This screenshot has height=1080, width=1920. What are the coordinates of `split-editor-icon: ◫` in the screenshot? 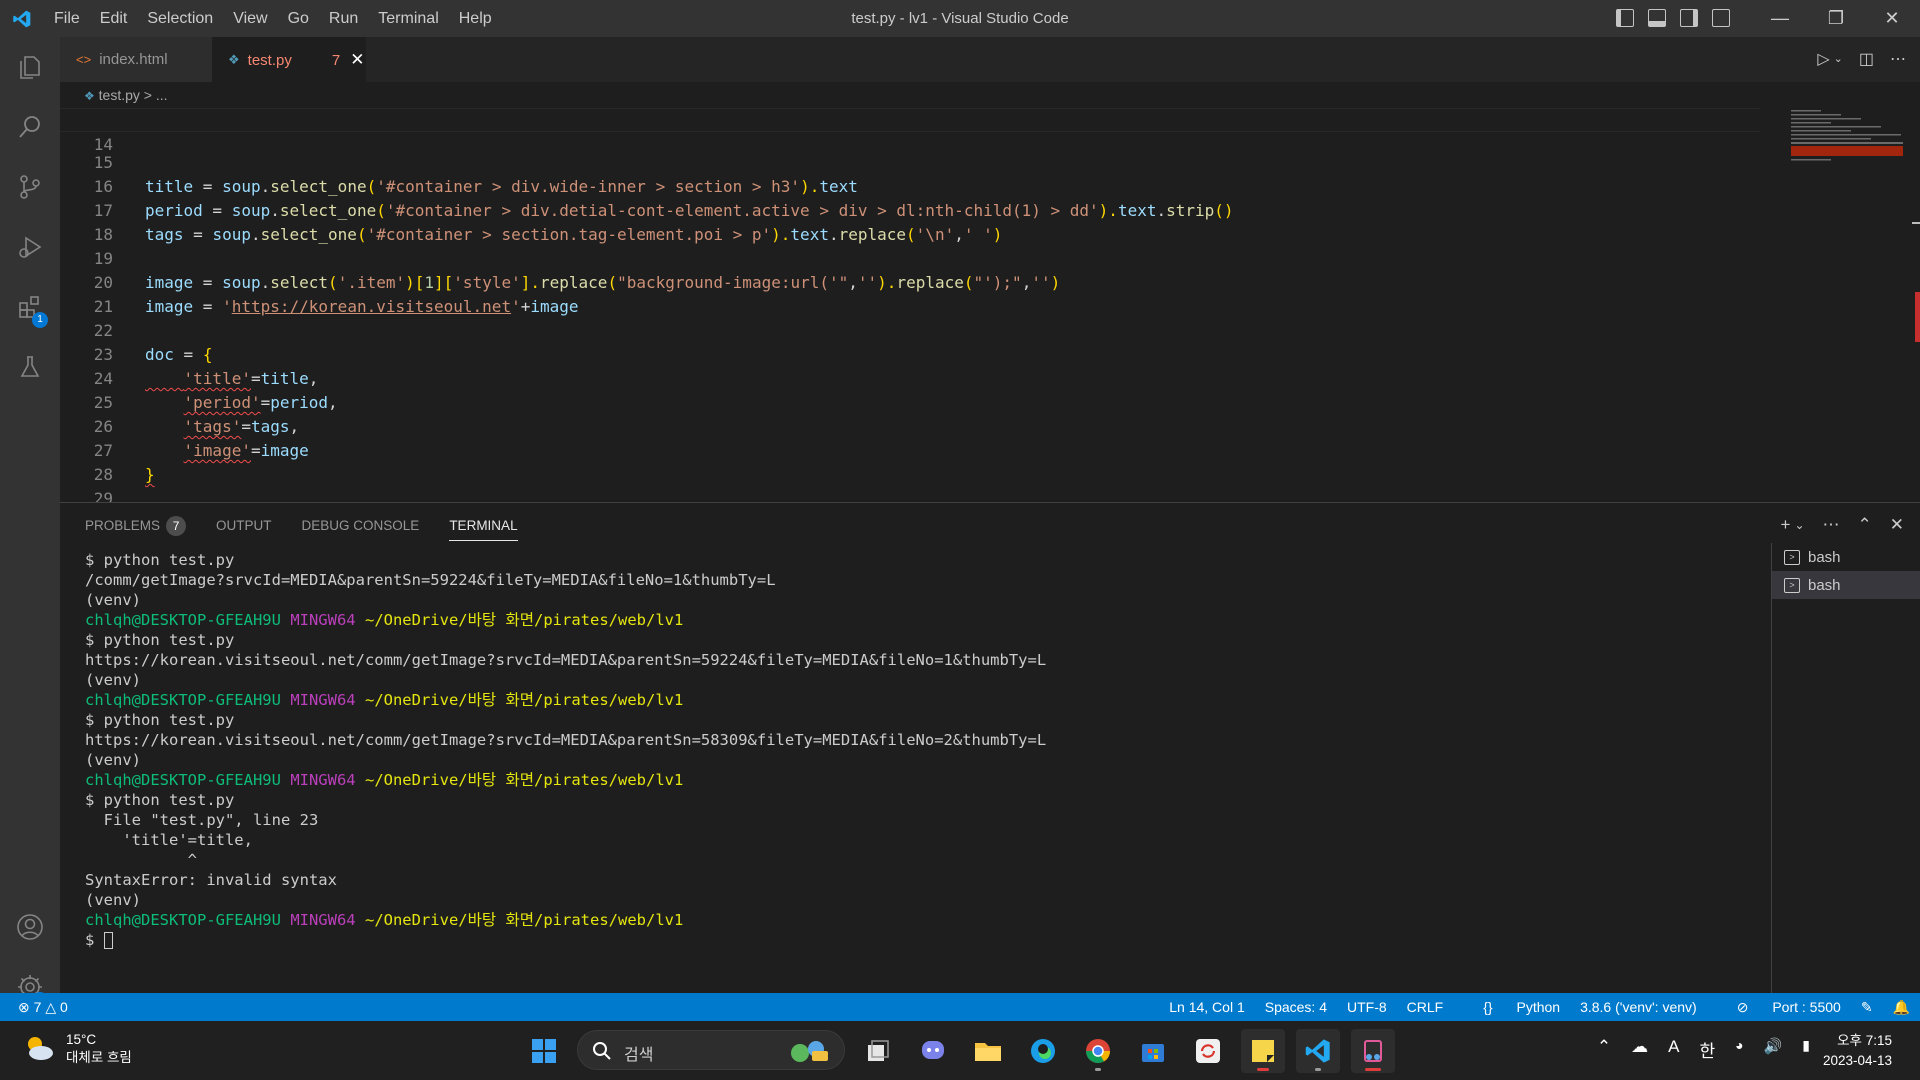 It's located at (1866, 59).